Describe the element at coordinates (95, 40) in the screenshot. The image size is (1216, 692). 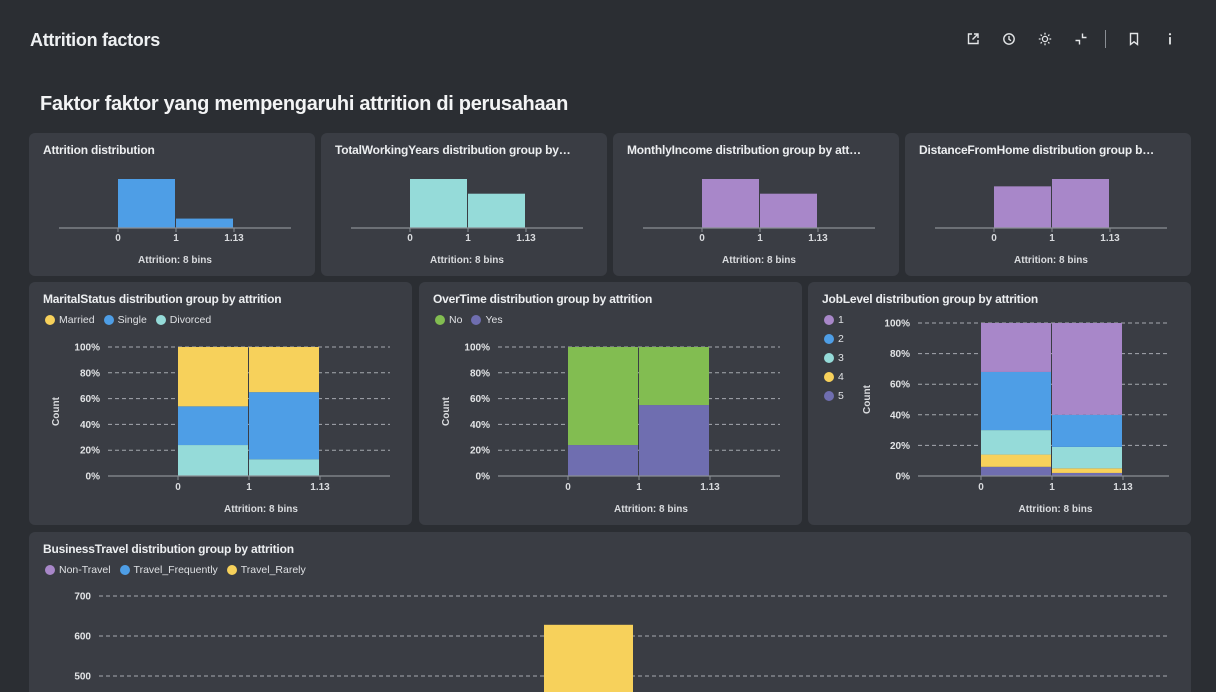
I see `app-title: Attrition factors` at that location.